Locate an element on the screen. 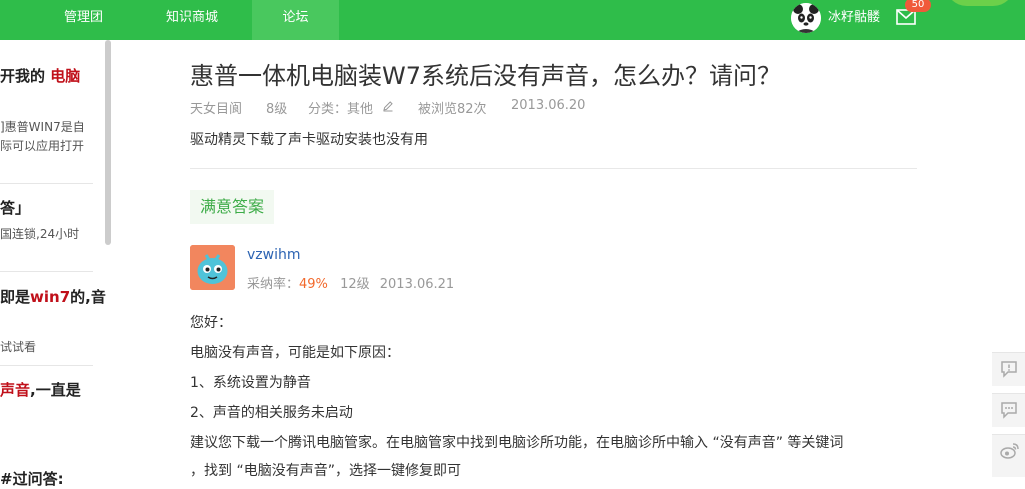 Image resolution: width=1025 pixels, height=489 pixels. related-item-title: #过问答: is located at coordinates (32, 478).